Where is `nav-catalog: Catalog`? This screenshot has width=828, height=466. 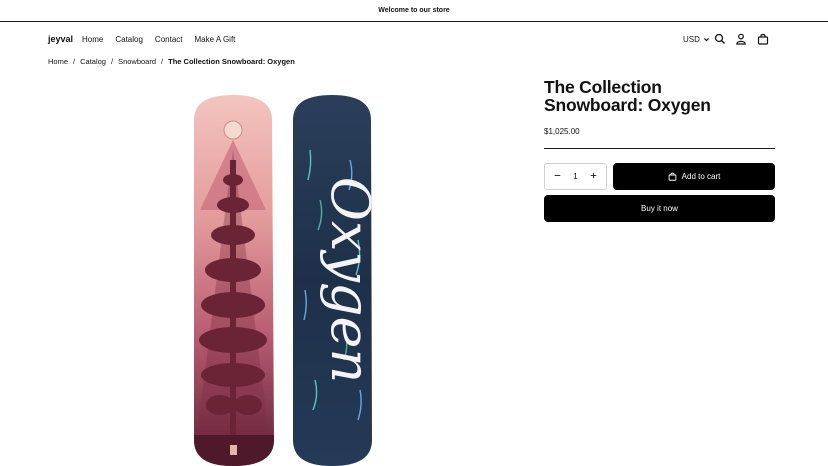 nav-catalog: Catalog is located at coordinates (129, 39).